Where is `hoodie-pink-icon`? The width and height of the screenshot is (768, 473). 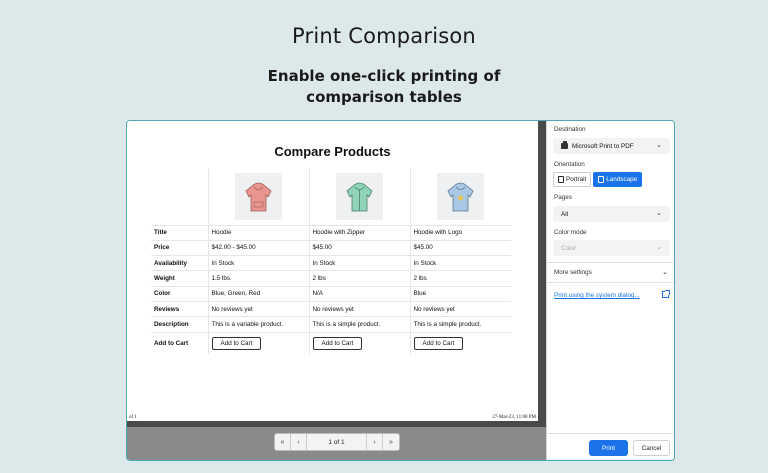
hoodie-pink-icon is located at coordinates (258, 197).